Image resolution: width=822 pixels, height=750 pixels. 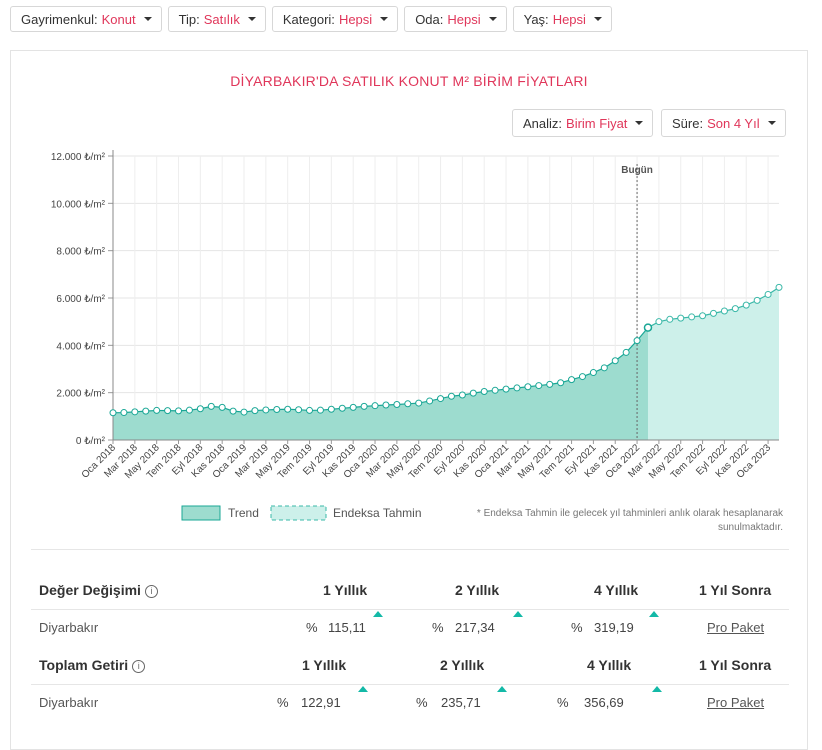 What do you see at coordinates (604, 702) in the screenshot?
I see `value-4-yillik: 356,69` at bounding box center [604, 702].